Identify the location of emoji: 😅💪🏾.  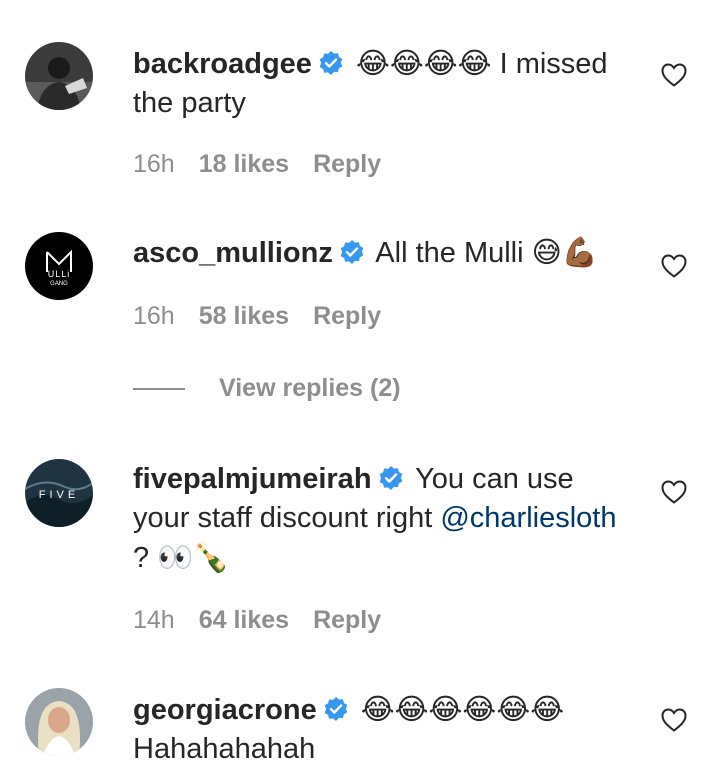
(564, 252).